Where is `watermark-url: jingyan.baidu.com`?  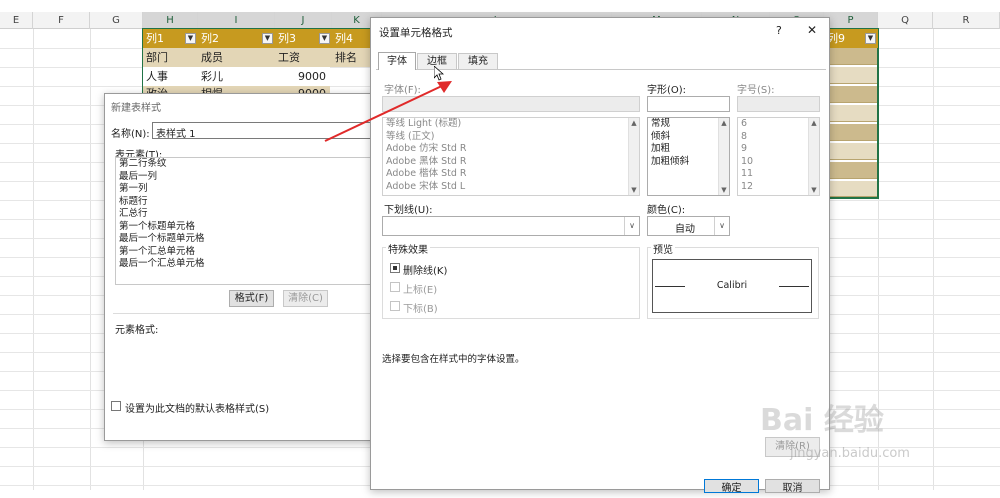 watermark-url: jingyan.baidu.com is located at coordinates (850, 453).